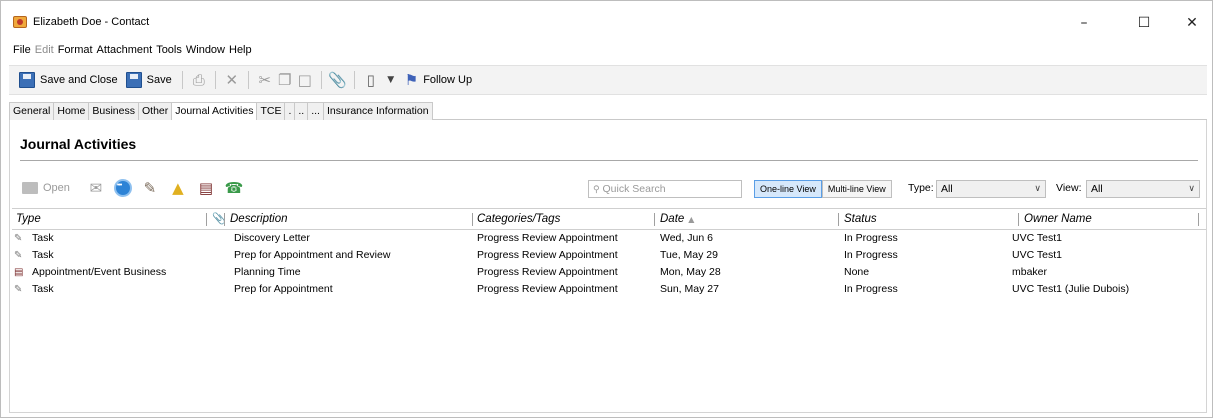  I want to click on tab-tce: TCE, so click(271, 111).